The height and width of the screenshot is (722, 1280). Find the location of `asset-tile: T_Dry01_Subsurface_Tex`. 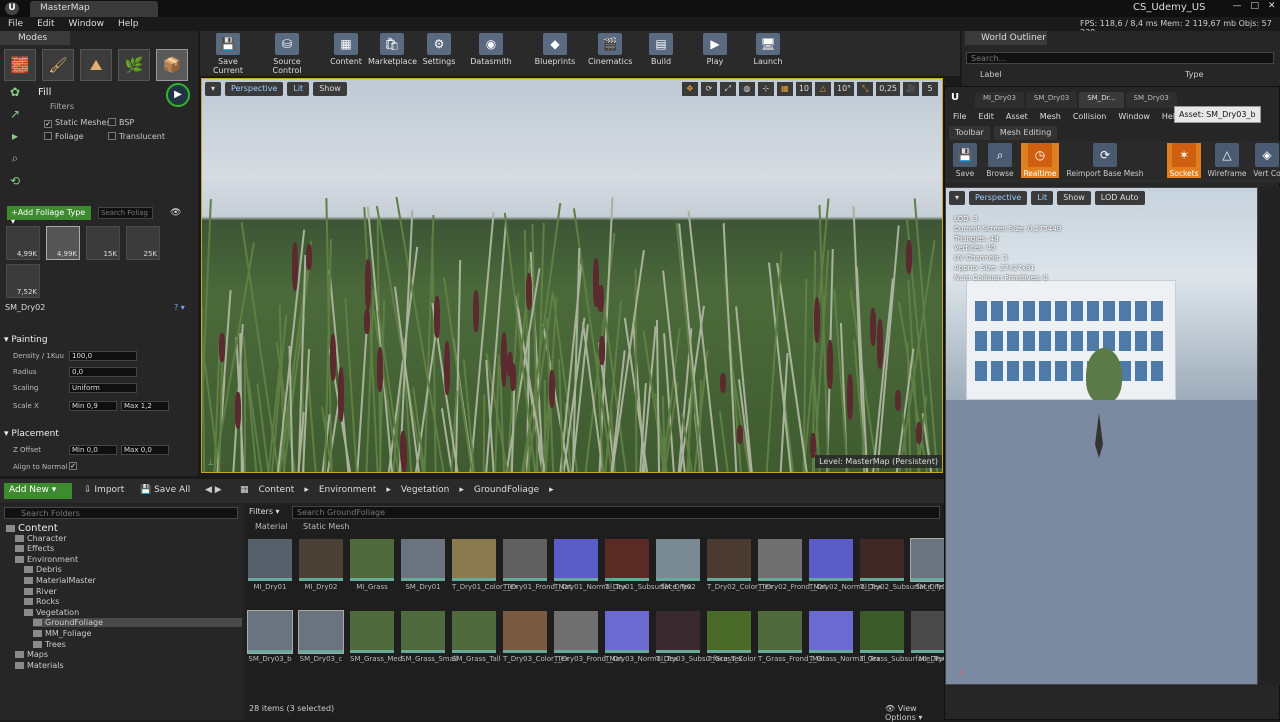

asset-tile: T_Dry01_Subsurface_Tex is located at coordinates (648, 565).